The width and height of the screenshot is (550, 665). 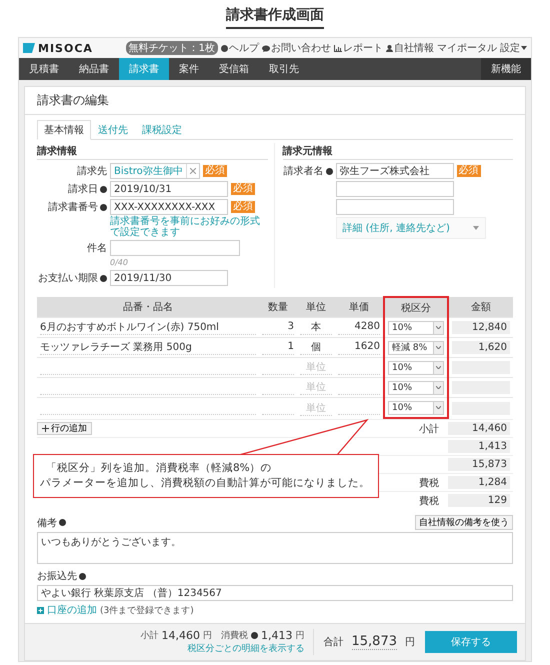 What do you see at coordinates (45, 428) in the screenshot?
I see `plus-icon` at bounding box center [45, 428].